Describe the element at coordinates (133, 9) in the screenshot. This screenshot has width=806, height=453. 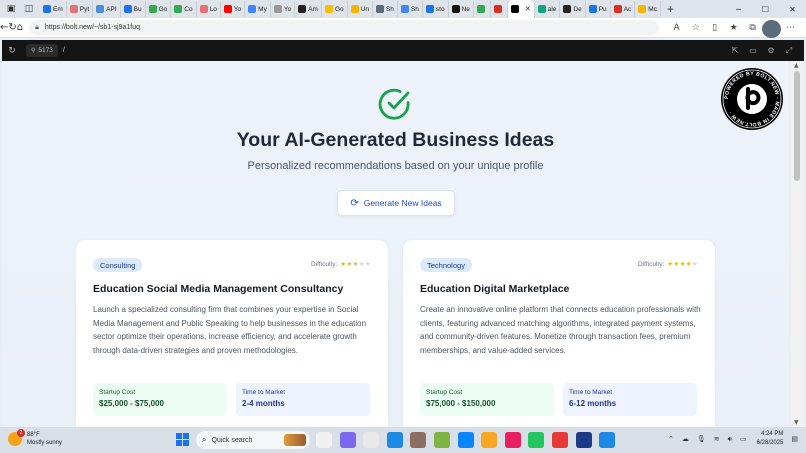
I see `browser-tab: Bu` at that location.